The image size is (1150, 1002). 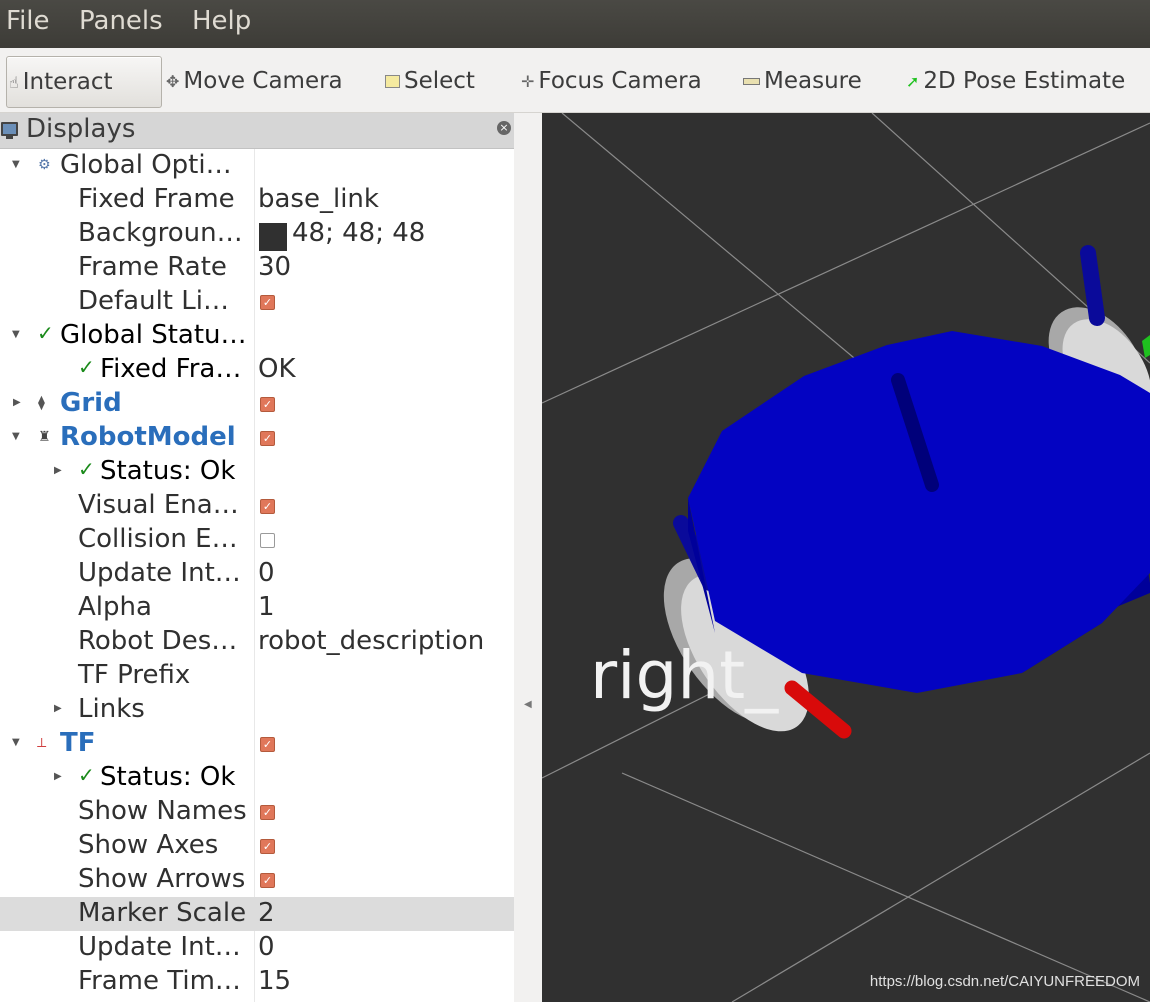 What do you see at coordinates (267, 880) in the screenshot?
I see `show-arrows-checkbox: ✓` at bounding box center [267, 880].